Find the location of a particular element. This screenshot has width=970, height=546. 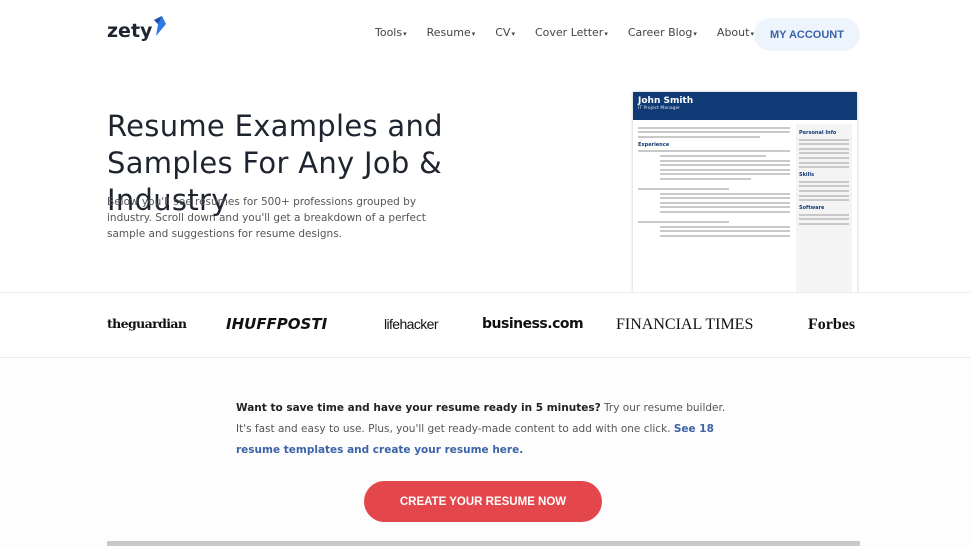

resume-section-experience: Experience is located at coordinates (654, 144).